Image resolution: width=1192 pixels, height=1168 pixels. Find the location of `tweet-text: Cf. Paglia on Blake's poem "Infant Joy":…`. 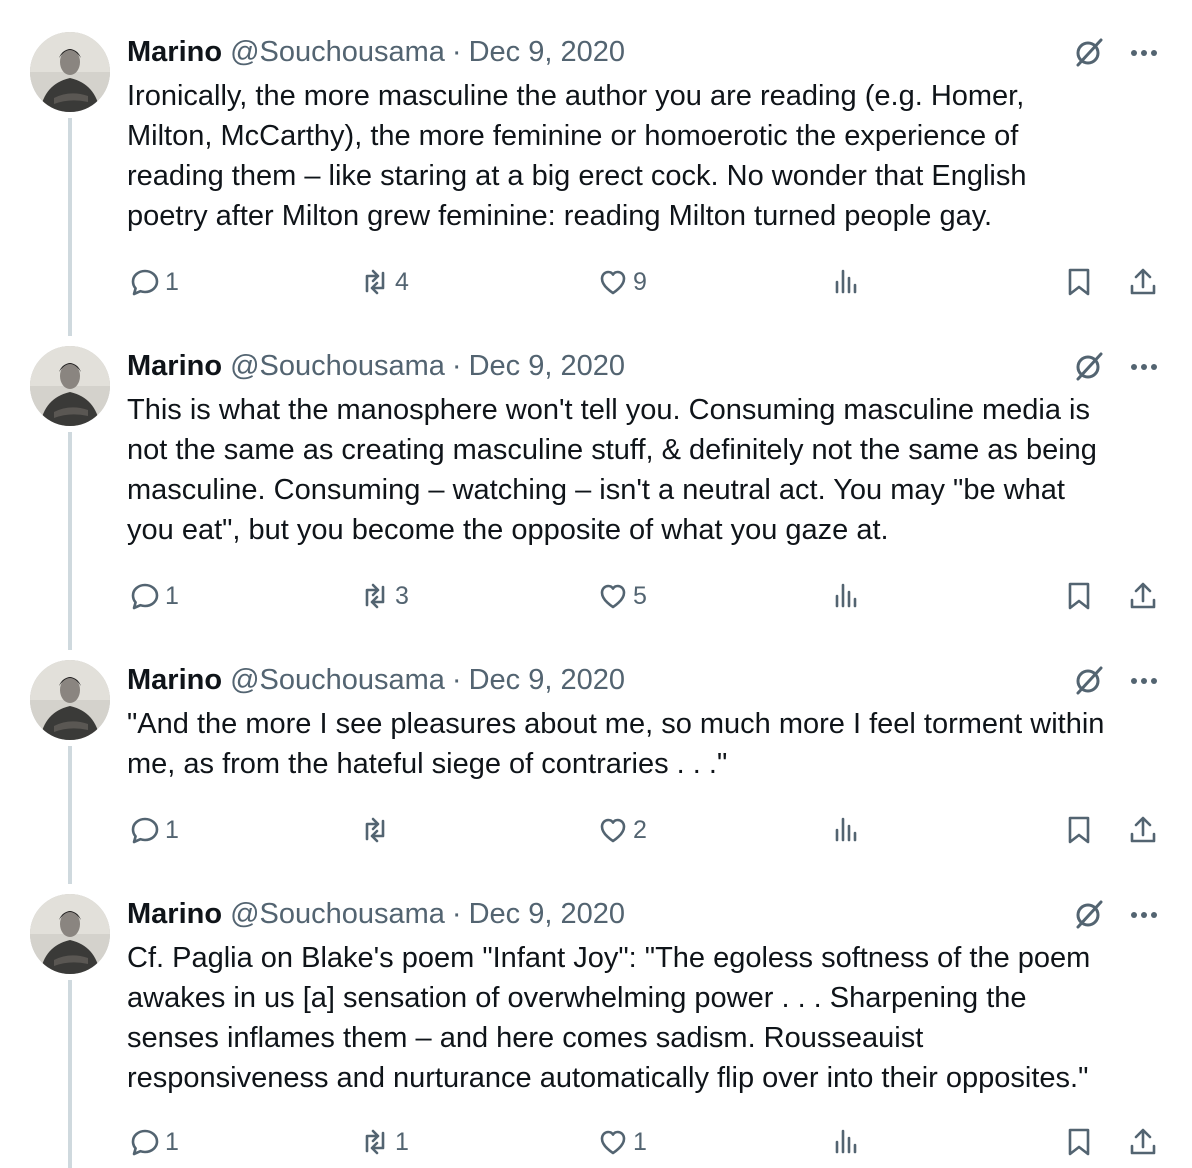

tweet-text: Cf. Paglia on Blake's poem "Infant Joy":… is located at coordinates (609, 1018).